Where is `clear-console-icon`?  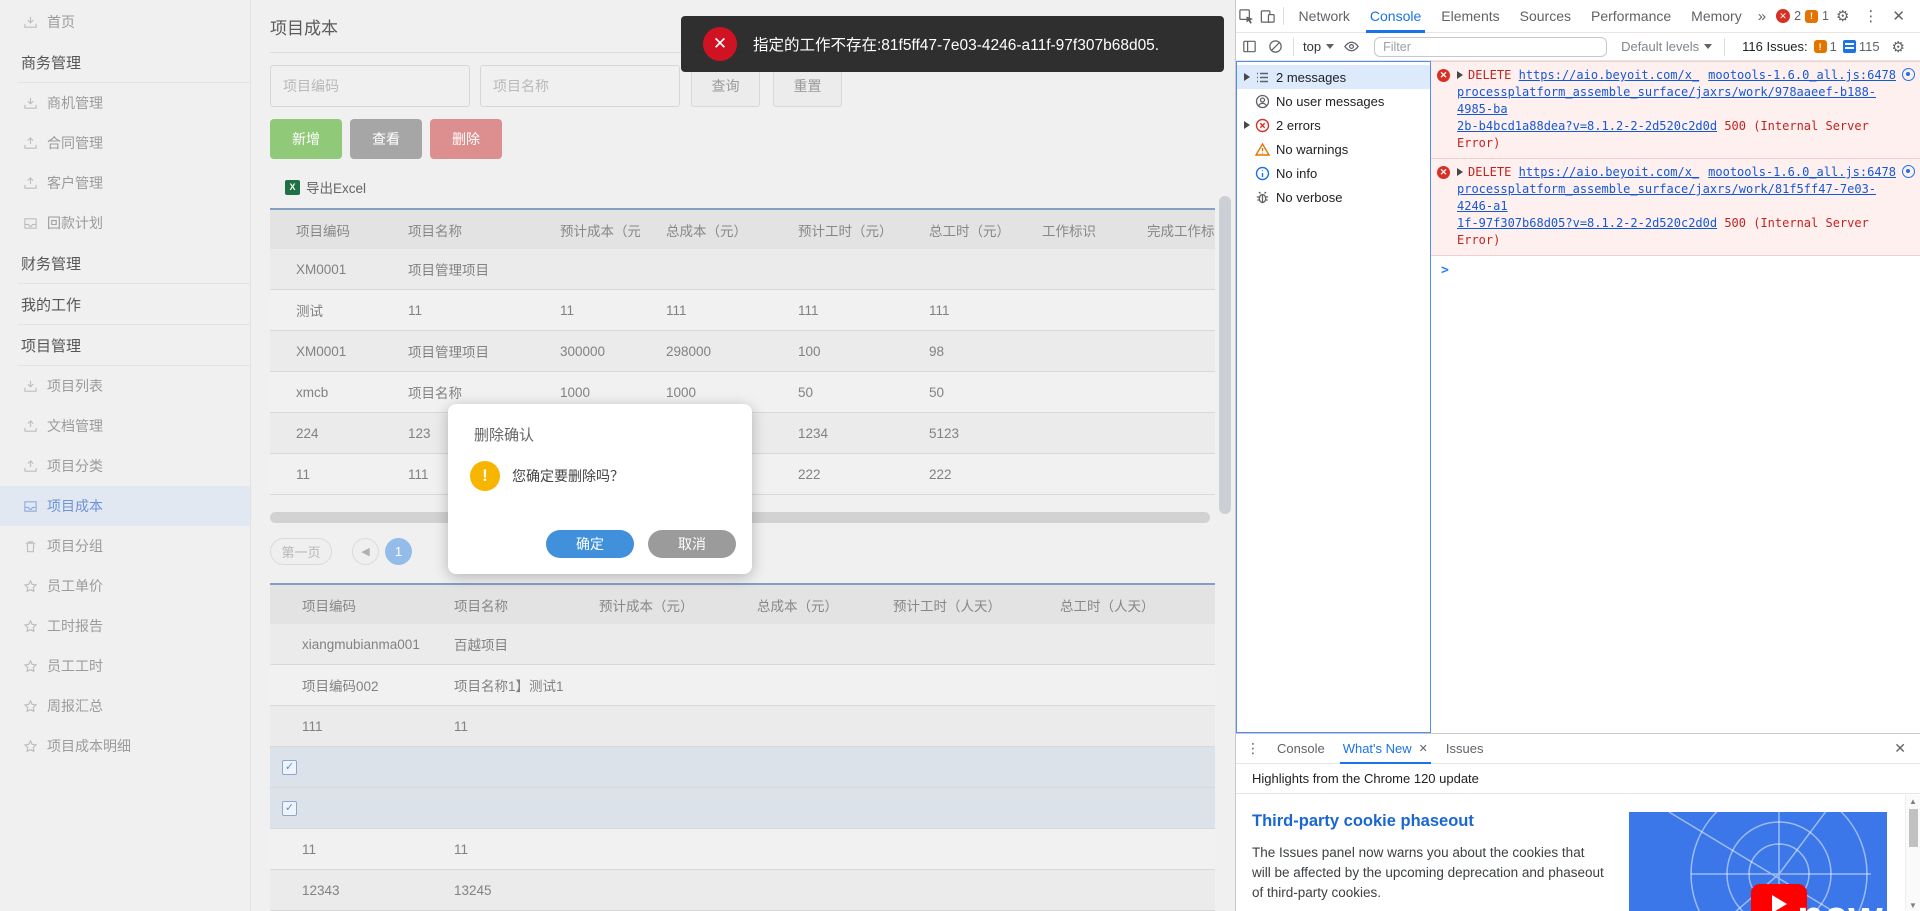 clear-console-icon is located at coordinates (1275, 46).